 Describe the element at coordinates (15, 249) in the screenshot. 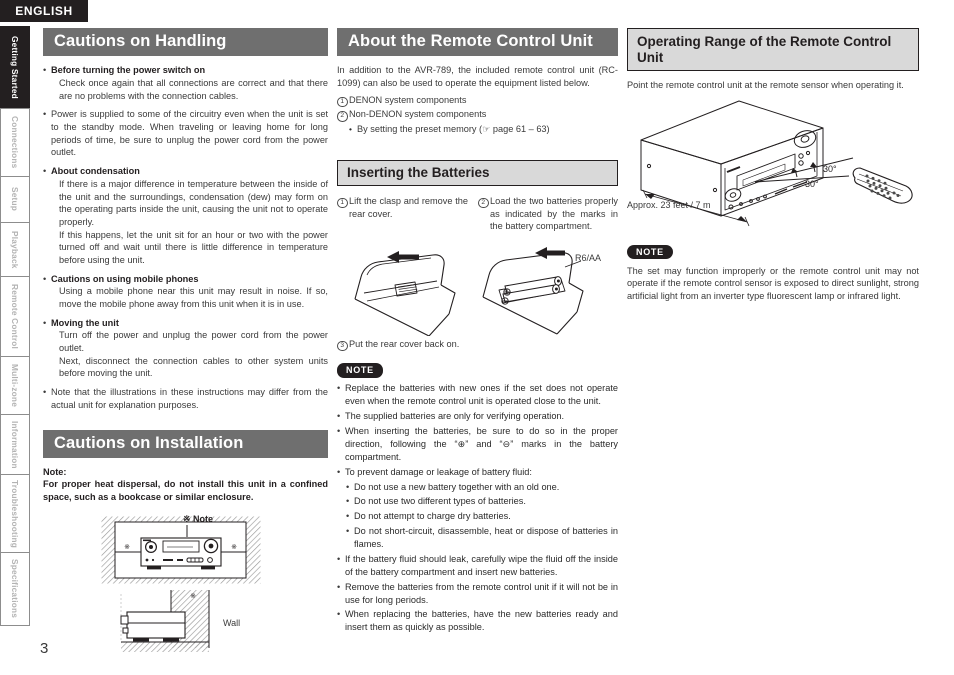

I see `sidebar-item-playback: Playback` at that location.